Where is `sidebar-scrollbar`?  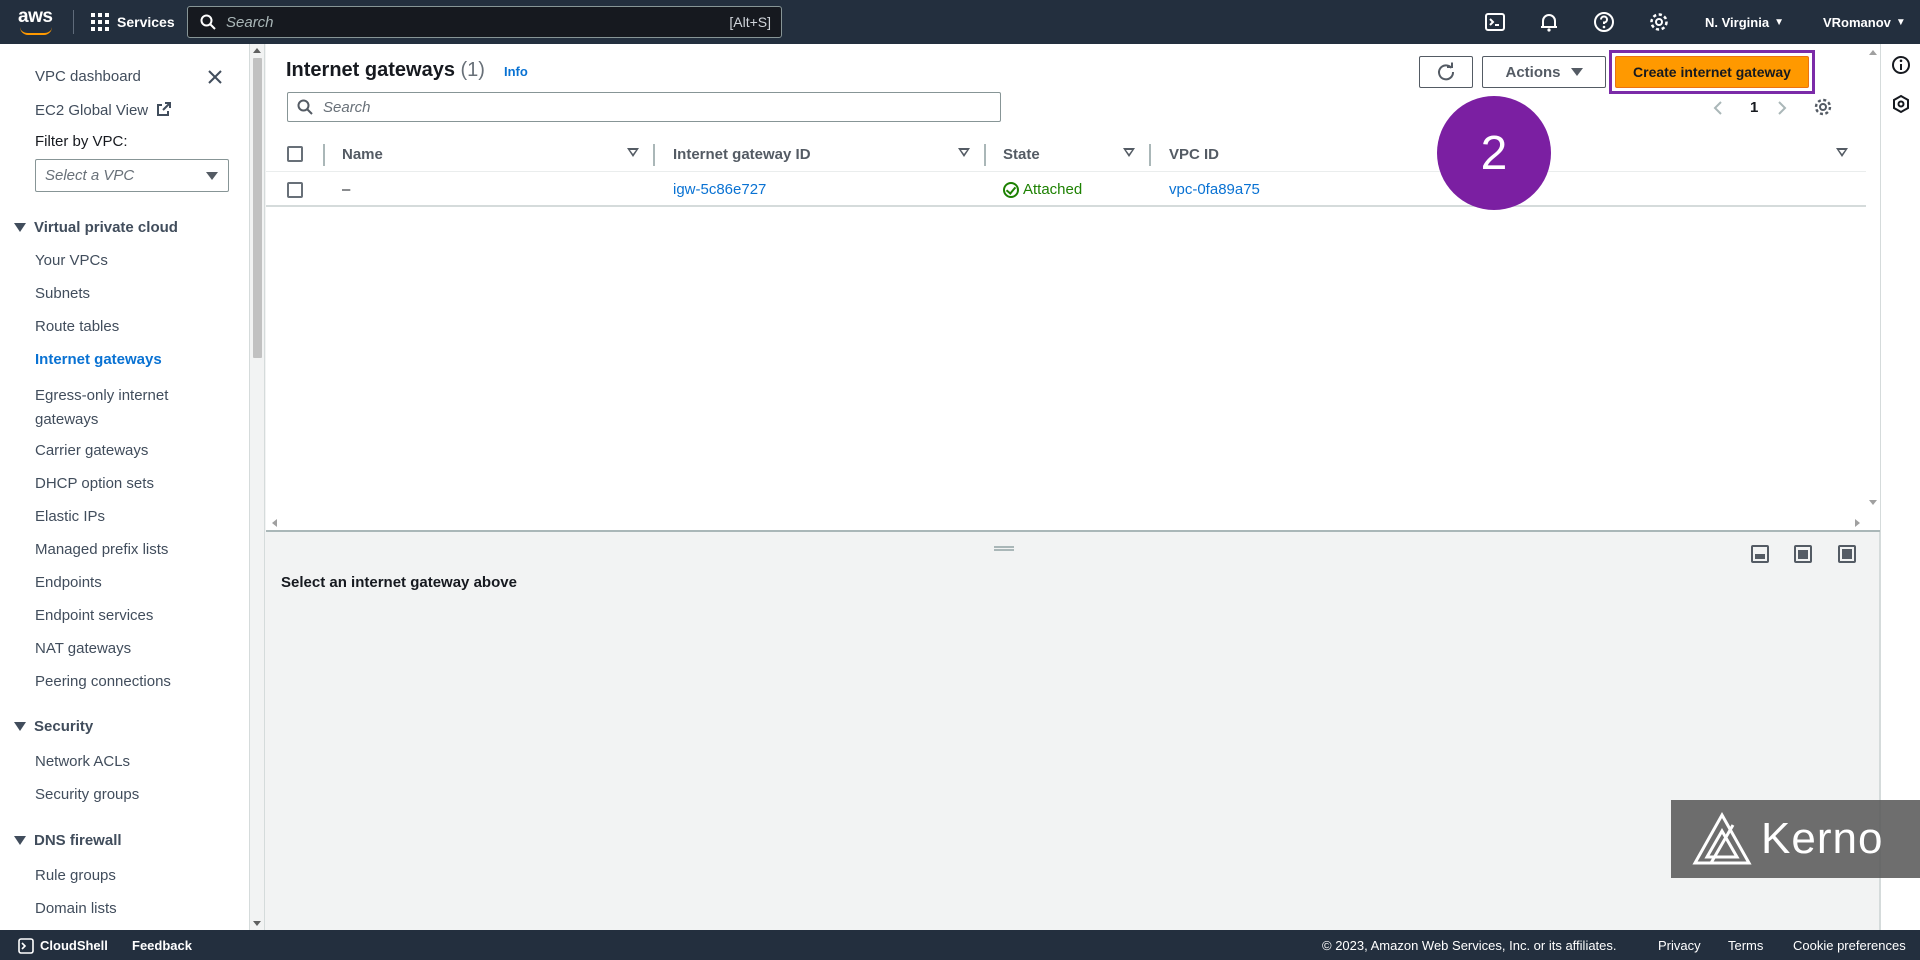 sidebar-scrollbar is located at coordinates (257, 487).